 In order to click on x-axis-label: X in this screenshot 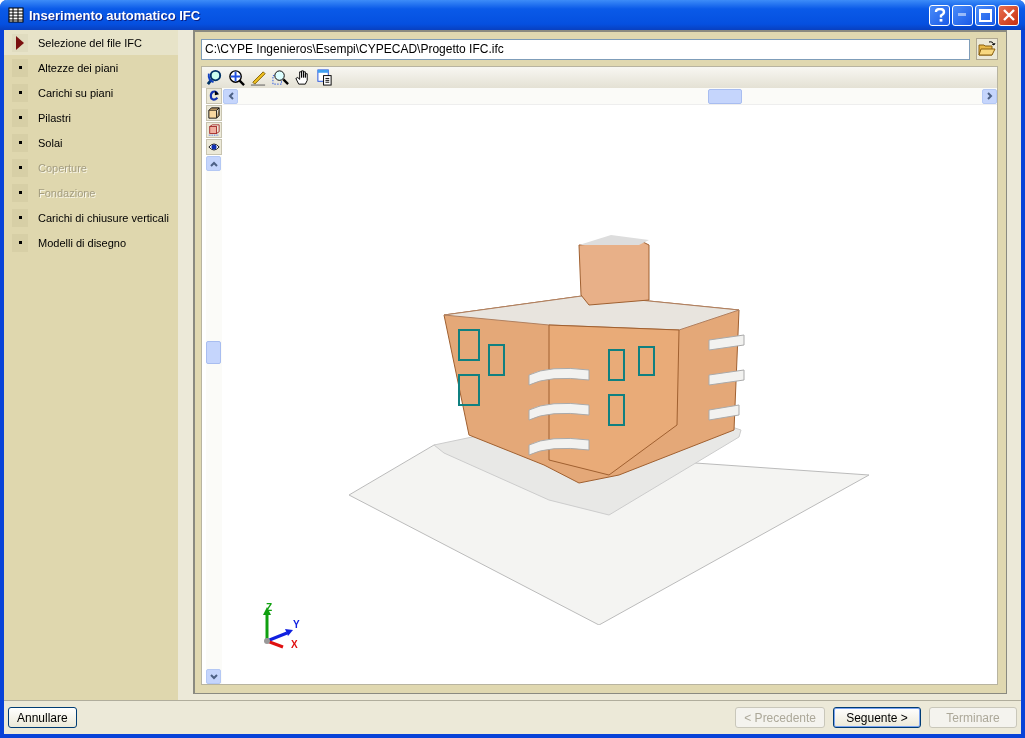, I will do `click(294, 645)`.